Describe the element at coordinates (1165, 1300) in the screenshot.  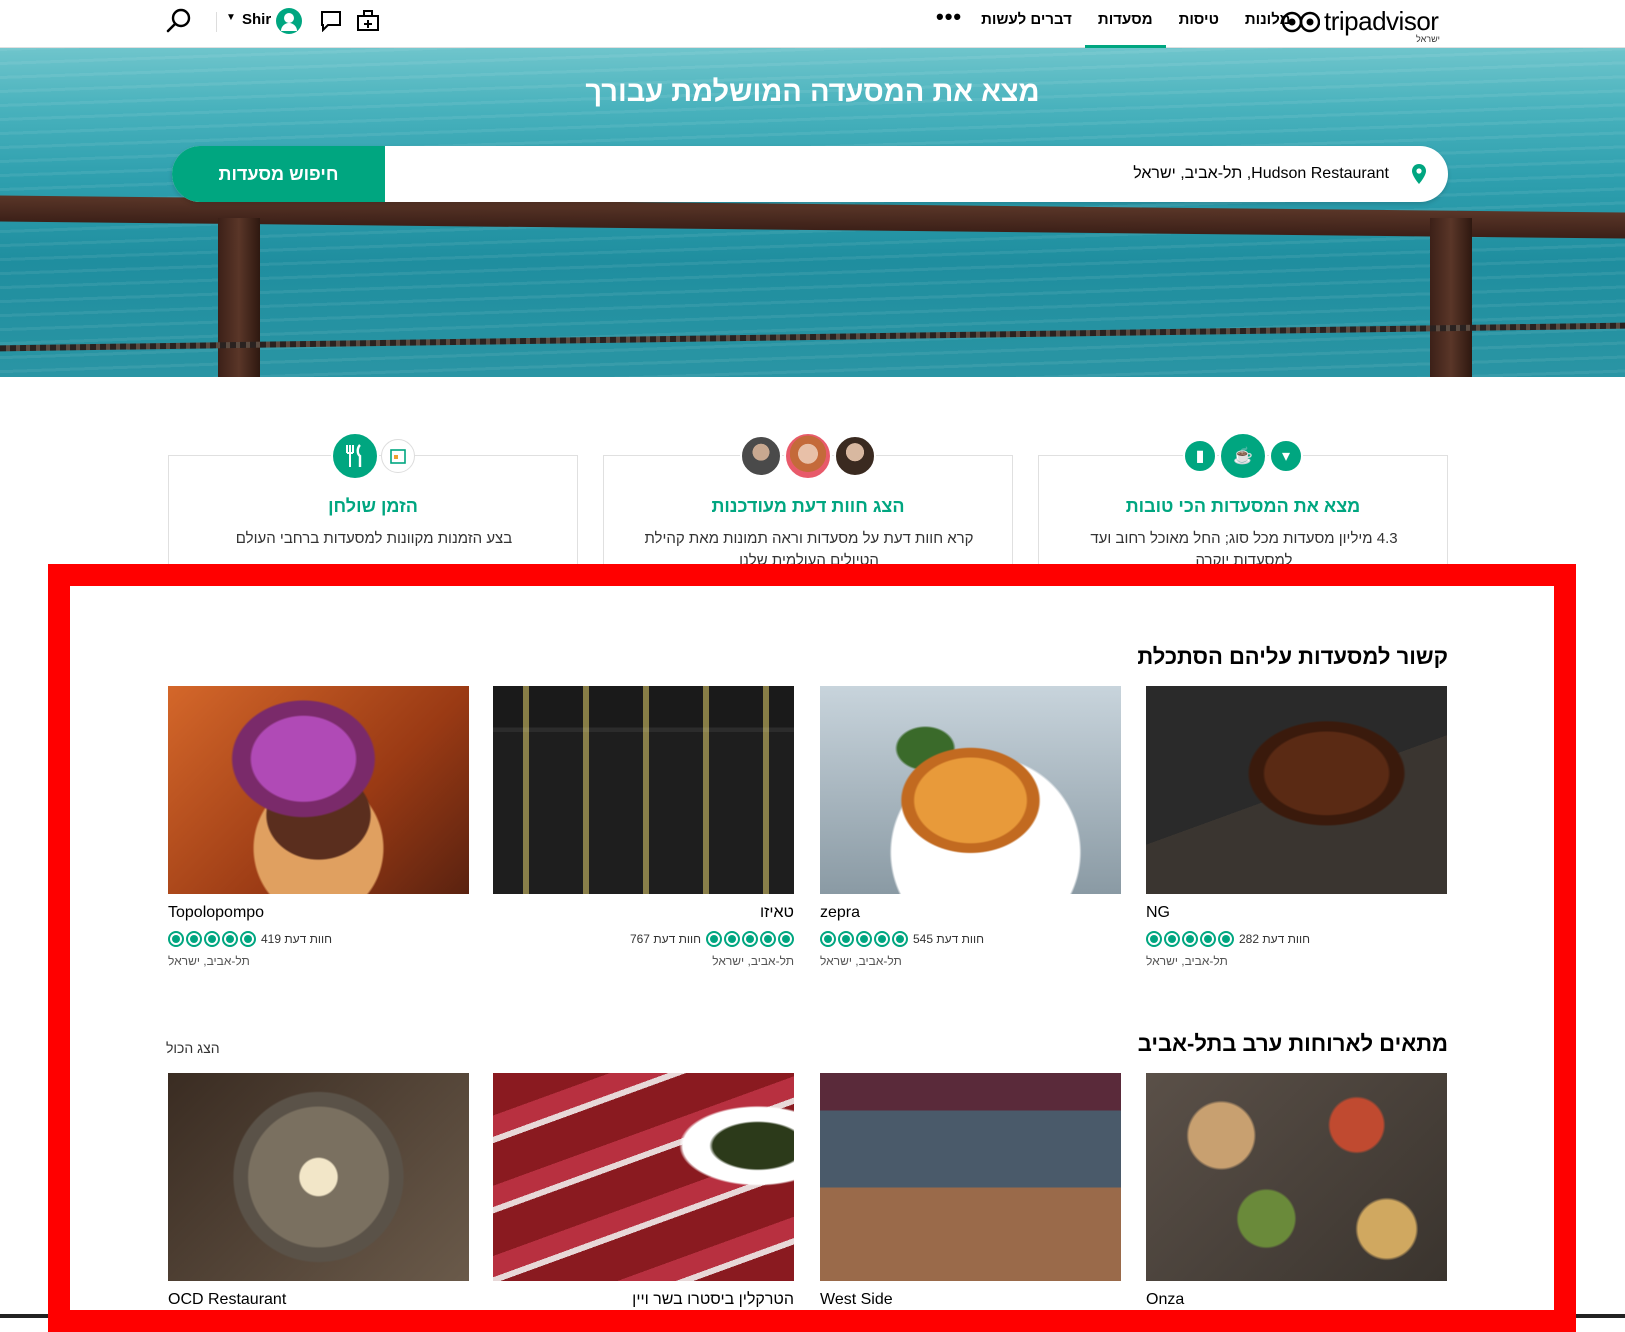
I see `restaurant-name: Onza` at that location.